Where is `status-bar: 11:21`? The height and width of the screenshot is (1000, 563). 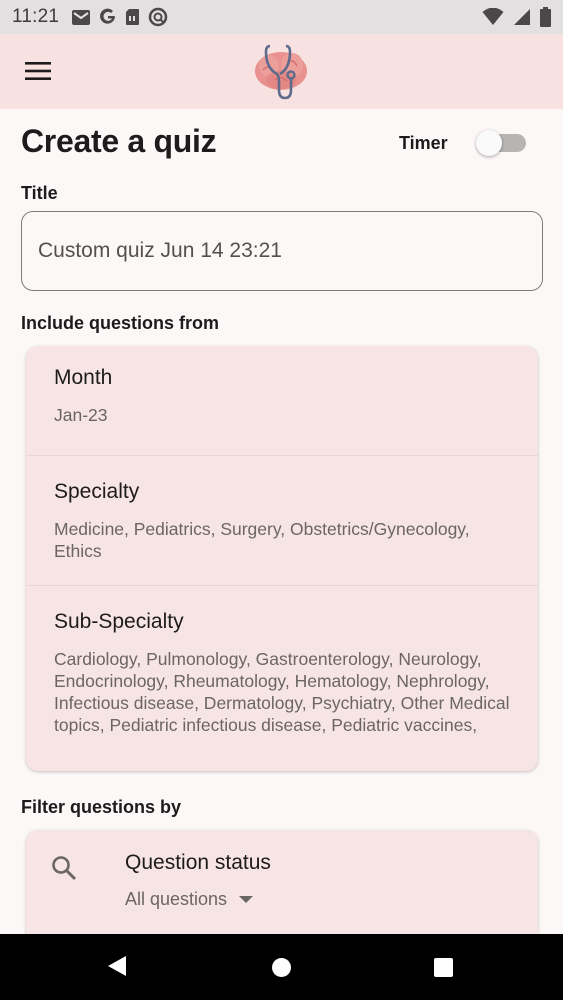 status-bar: 11:21 is located at coordinates (281, 17).